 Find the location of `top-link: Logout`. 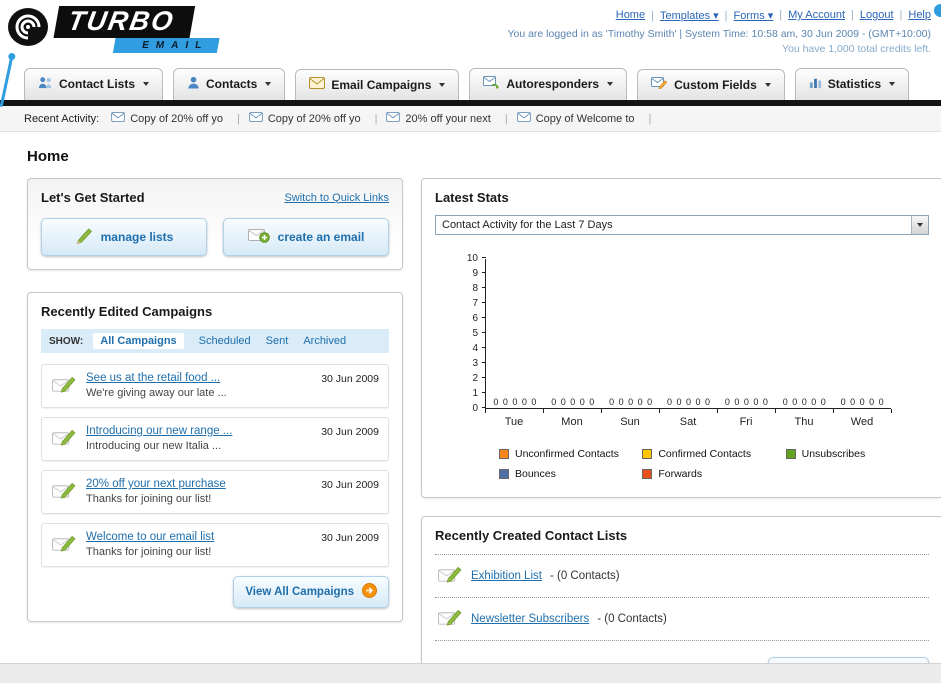

top-link: Logout is located at coordinates (869, 15).